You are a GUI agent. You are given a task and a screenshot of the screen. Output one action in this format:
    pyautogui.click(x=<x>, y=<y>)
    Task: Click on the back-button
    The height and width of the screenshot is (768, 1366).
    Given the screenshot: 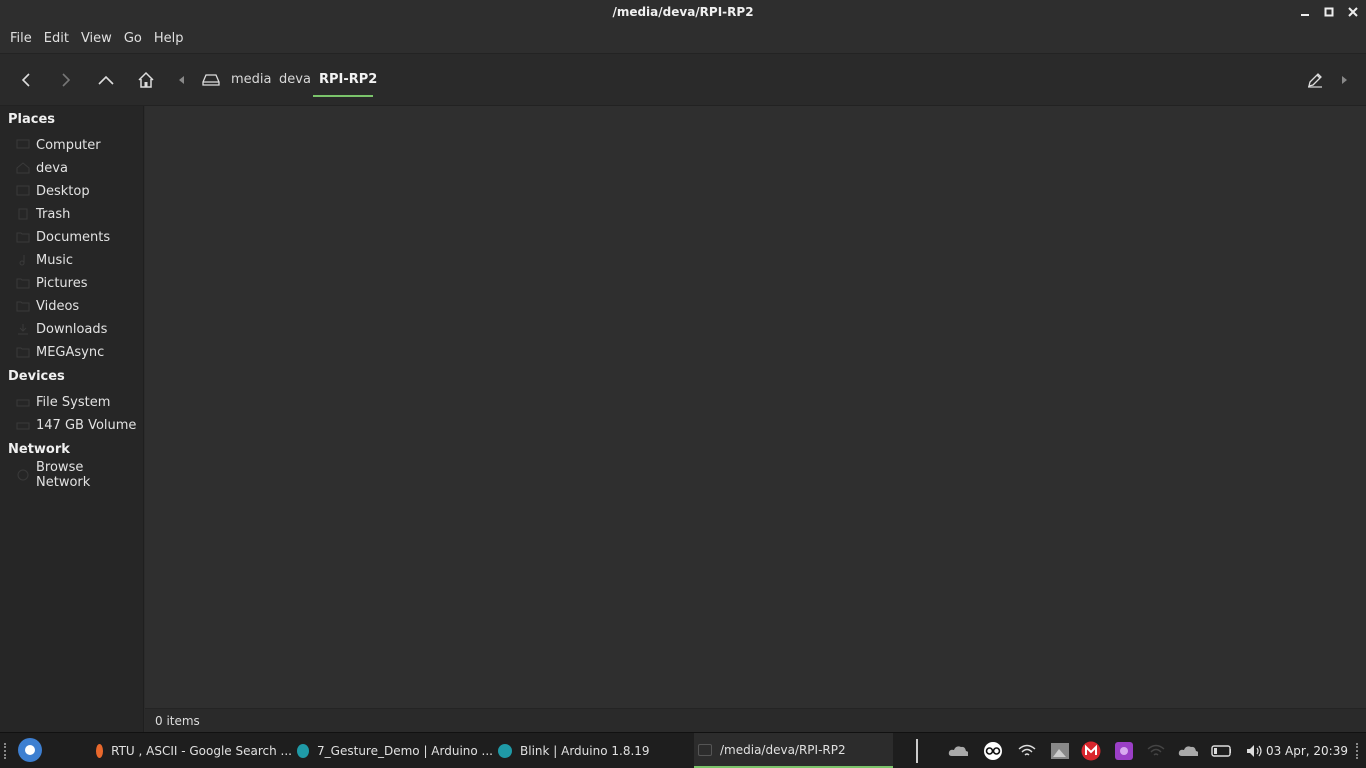 What is the action you would take?
    pyautogui.click(x=26, y=80)
    